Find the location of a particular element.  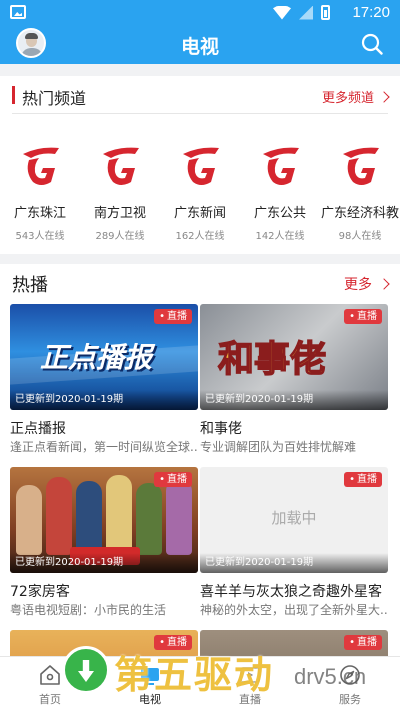

show-thumbnail: 正点播报 直播 已更新到2020-01-19期 is located at coordinates (104, 357).